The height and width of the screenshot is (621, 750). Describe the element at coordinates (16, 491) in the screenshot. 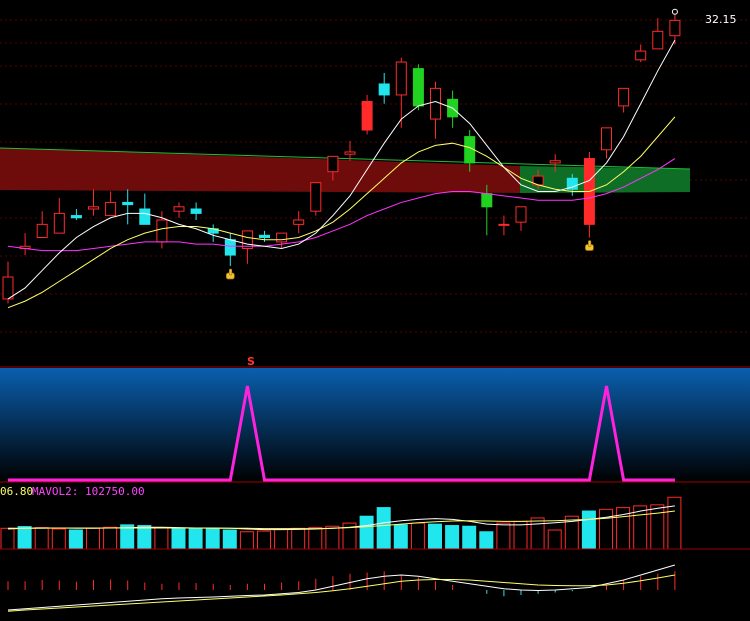

I see `mavol1-label: 06.80` at that location.